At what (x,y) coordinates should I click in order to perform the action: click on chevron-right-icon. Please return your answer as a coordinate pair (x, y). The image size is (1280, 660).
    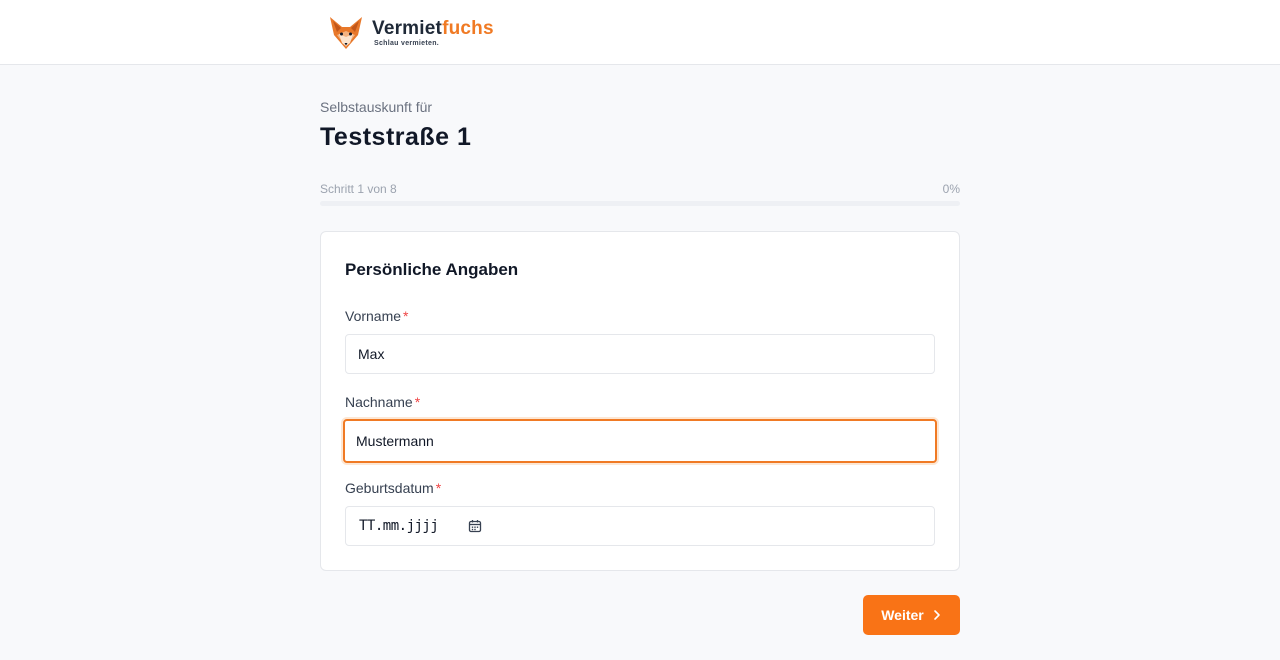
    Looking at the image, I should click on (936, 615).